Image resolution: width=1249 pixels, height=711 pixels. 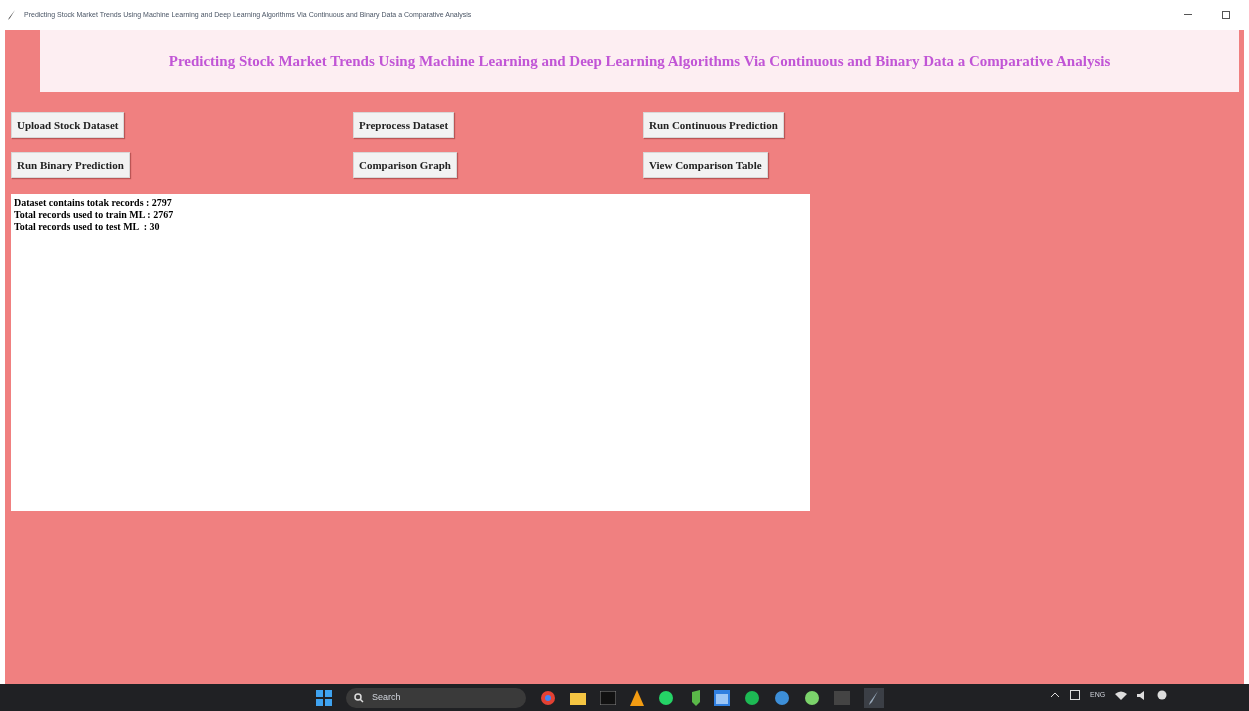 I want to click on browser-icon, so click(x=548, y=698).